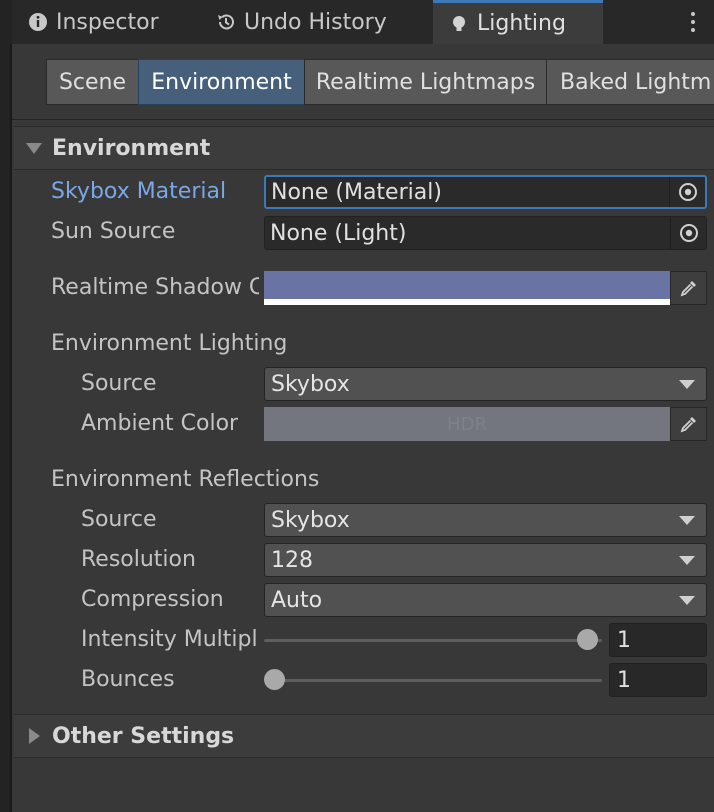  What do you see at coordinates (485, 233) in the screenshot?
I see `sun-source-field: None (Light)` at bounding box center [485, 233].